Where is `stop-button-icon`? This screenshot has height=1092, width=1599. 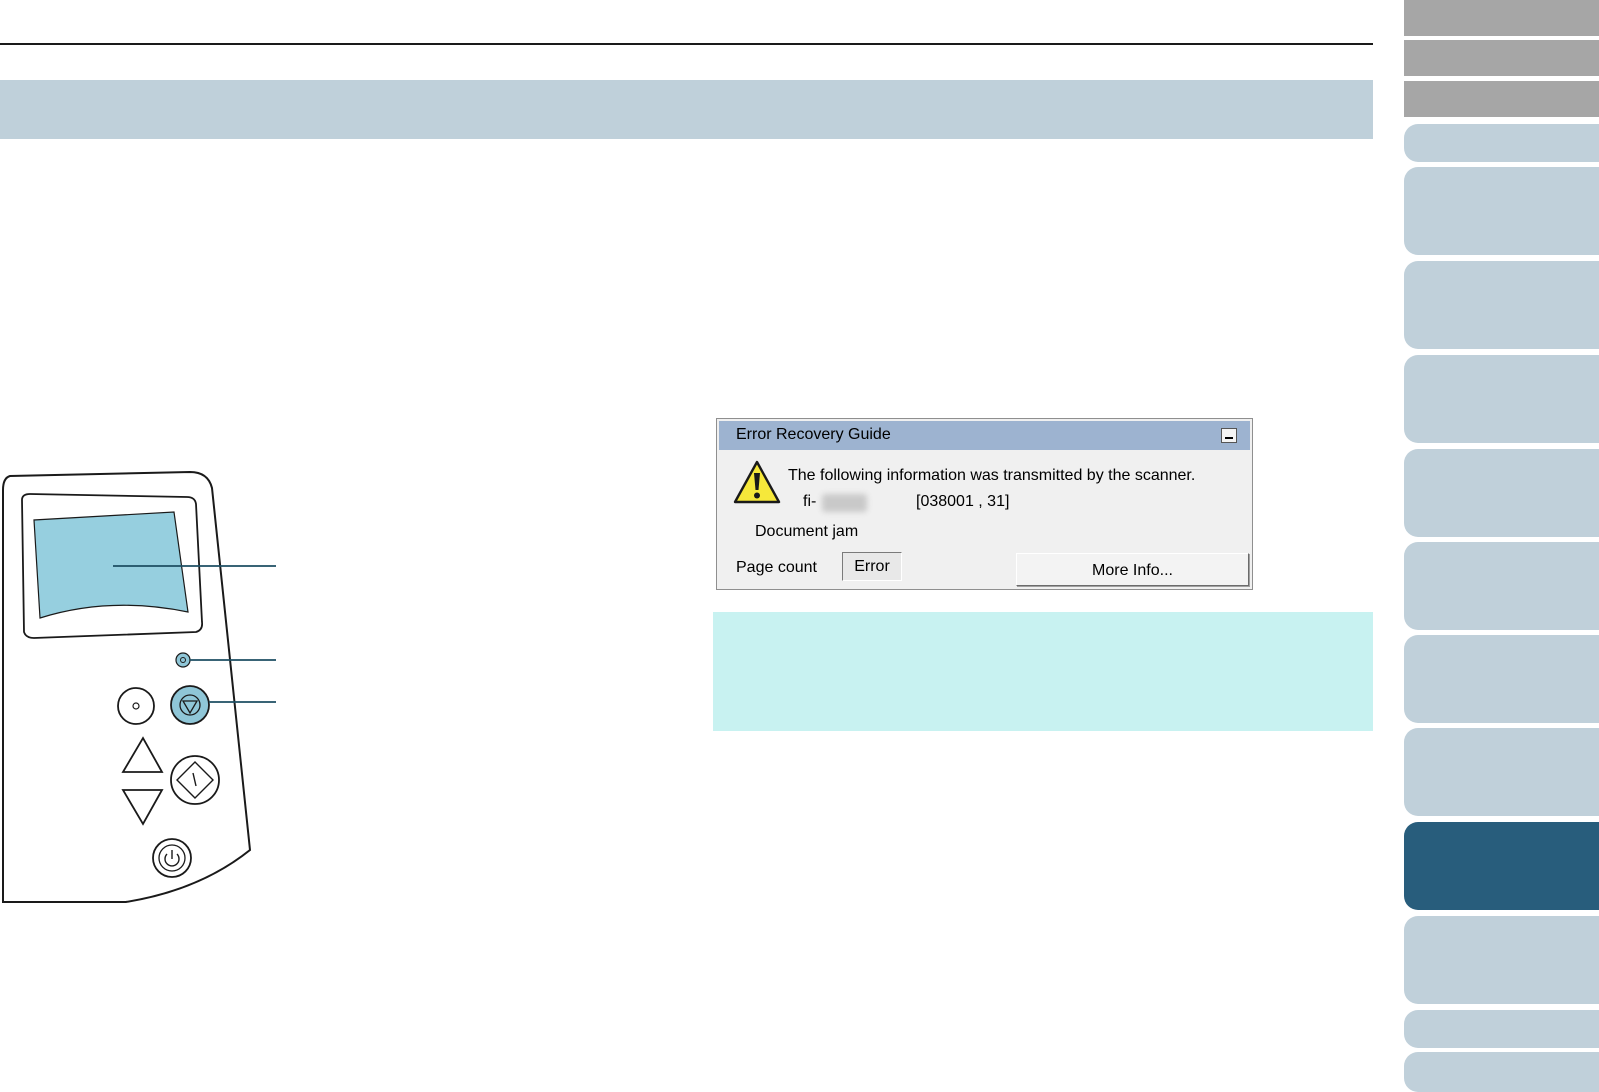 stop-button-icon is located at coordinates (190, 705).